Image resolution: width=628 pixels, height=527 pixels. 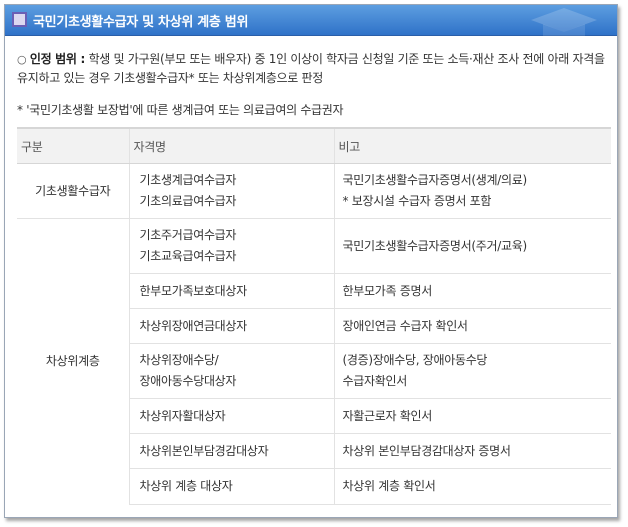 I want to click on remarks-text: (경증)장애수당, 장애아동수당, so click(x=415, y=360).